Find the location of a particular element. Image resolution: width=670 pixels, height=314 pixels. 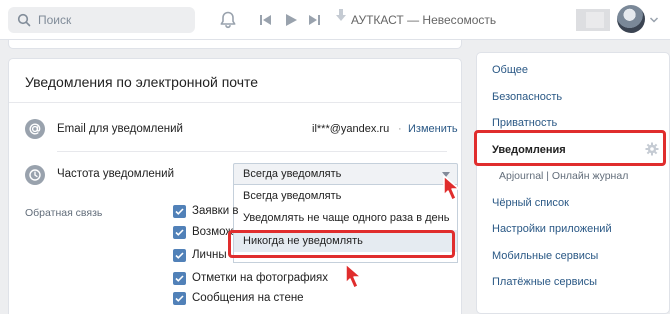

sidebar-item-privacy: Приватность is located at coordinates (524, 123).